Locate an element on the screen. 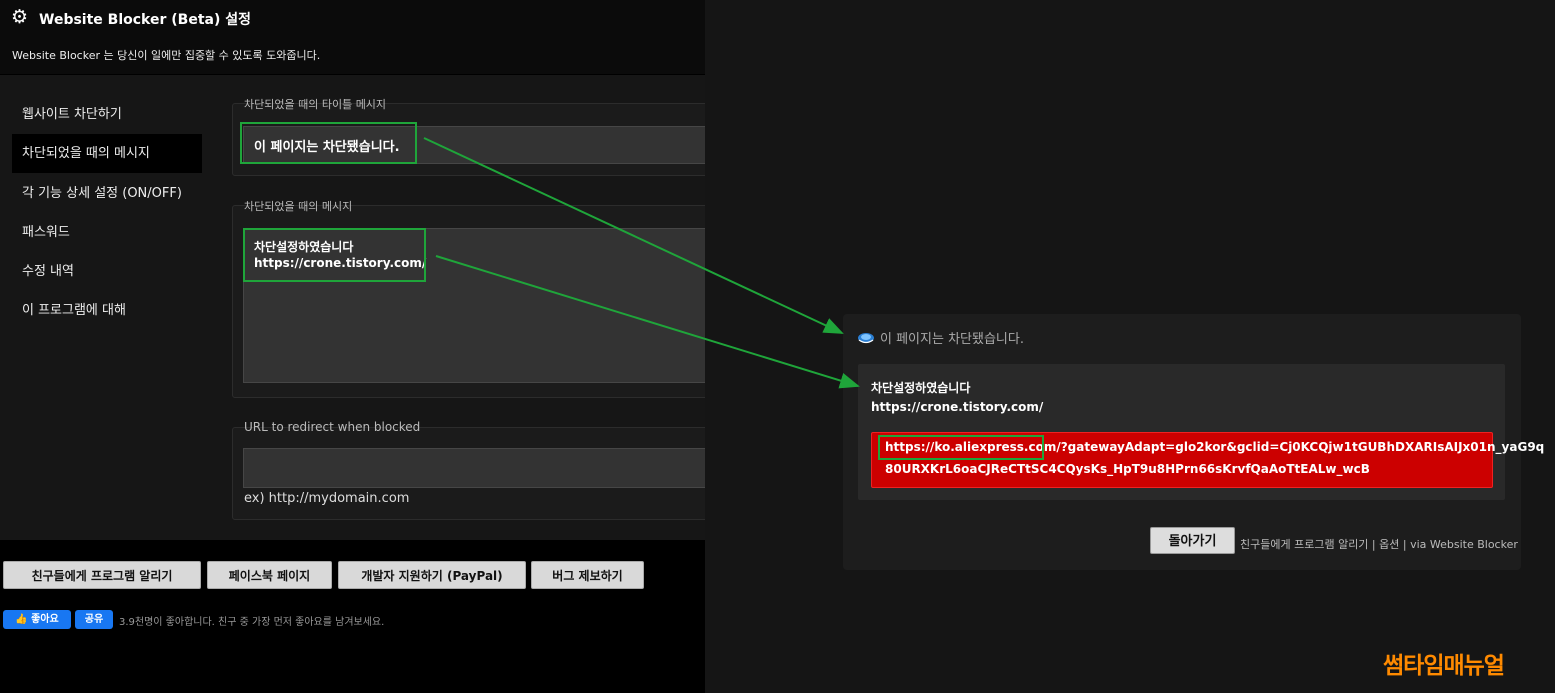 This screenshot has width=1555, height=693. redirect-url-legend: URL to redirect when blocked is located at coordinates (332, 427).